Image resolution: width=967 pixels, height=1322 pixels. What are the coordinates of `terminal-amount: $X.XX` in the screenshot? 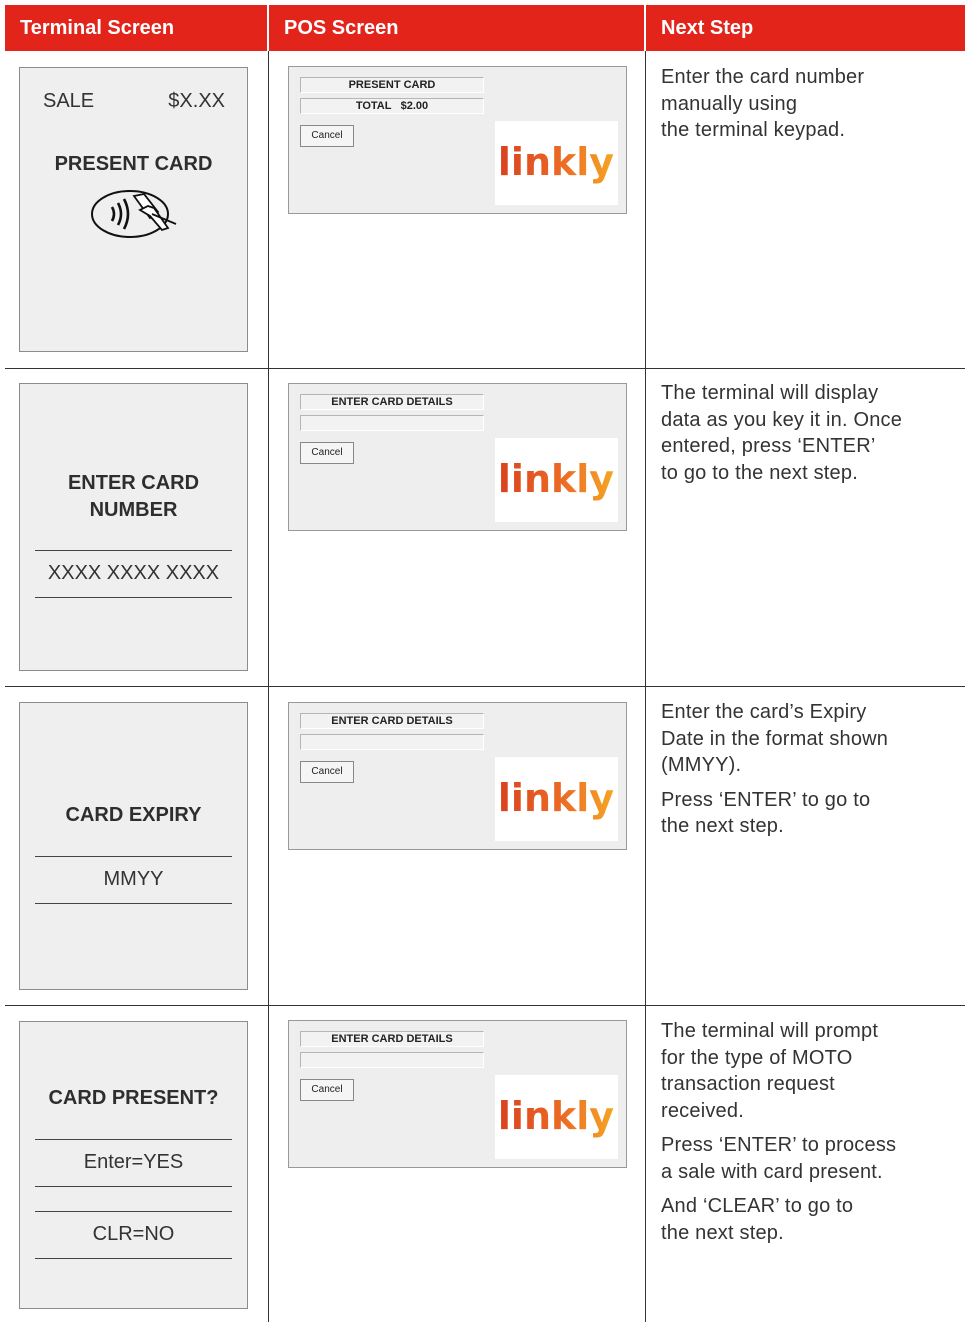 It's located at (196, 101).